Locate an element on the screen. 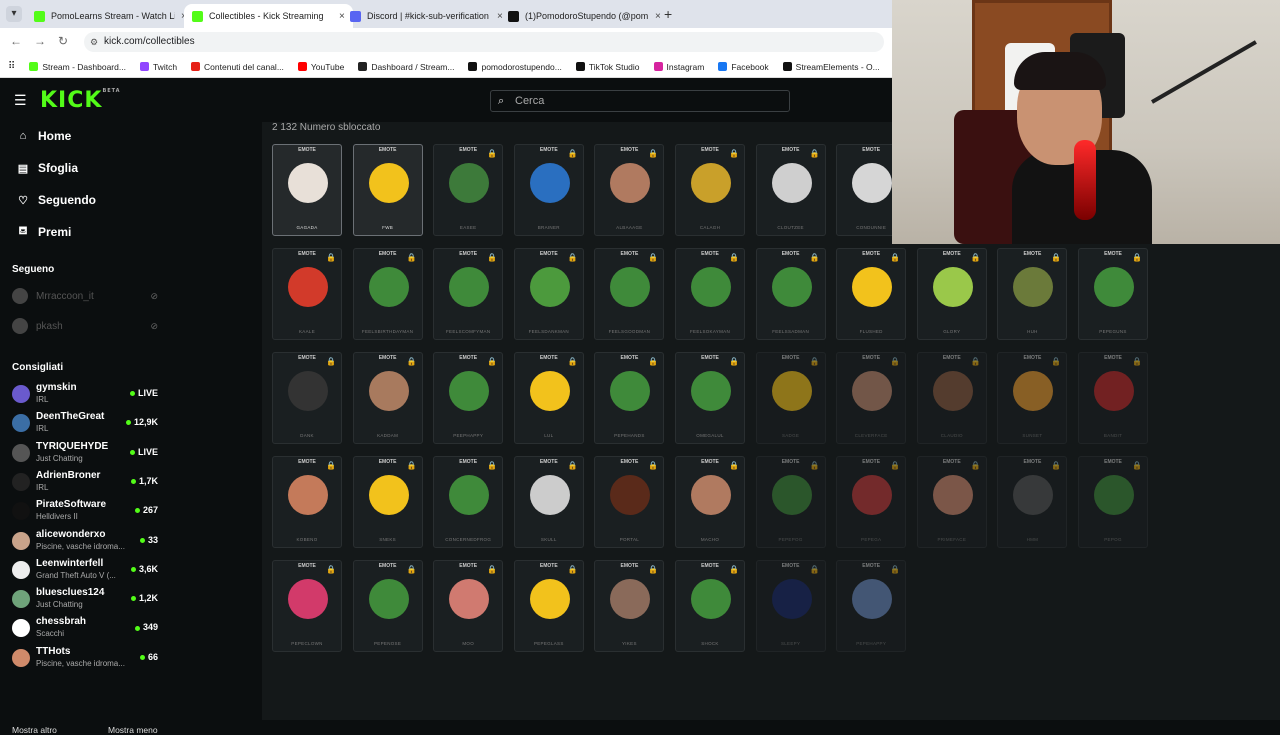 The height and width of the screenshot is (735, 1280). emote-card: EMOTE 🔒 ALBAAAGE is located at coordinates (629, 190).